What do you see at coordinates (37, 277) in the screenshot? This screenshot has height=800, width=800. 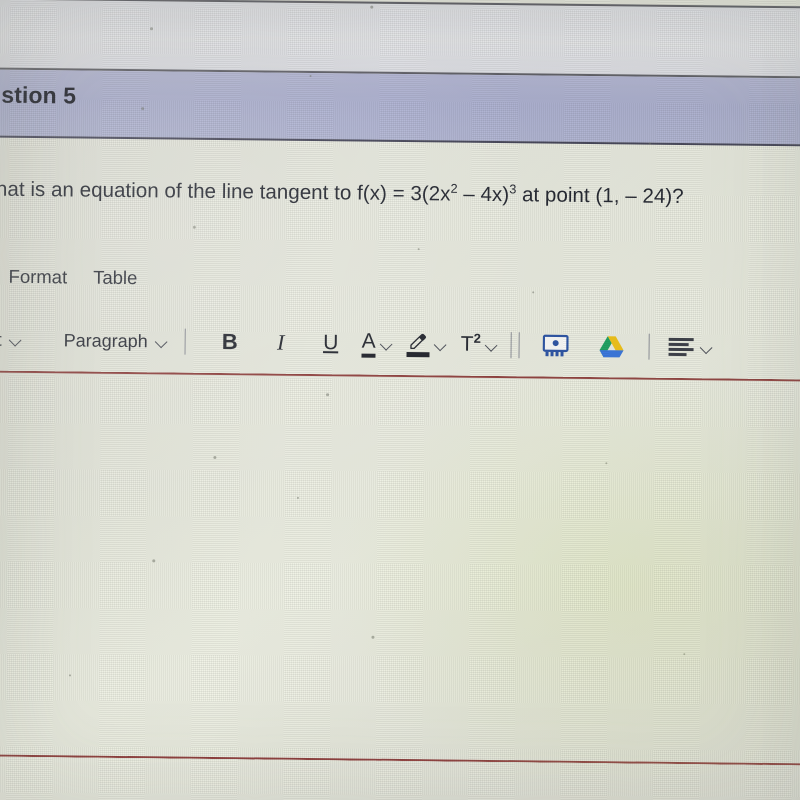 I see `menu-format: Format` at bounding box center [37, 277].